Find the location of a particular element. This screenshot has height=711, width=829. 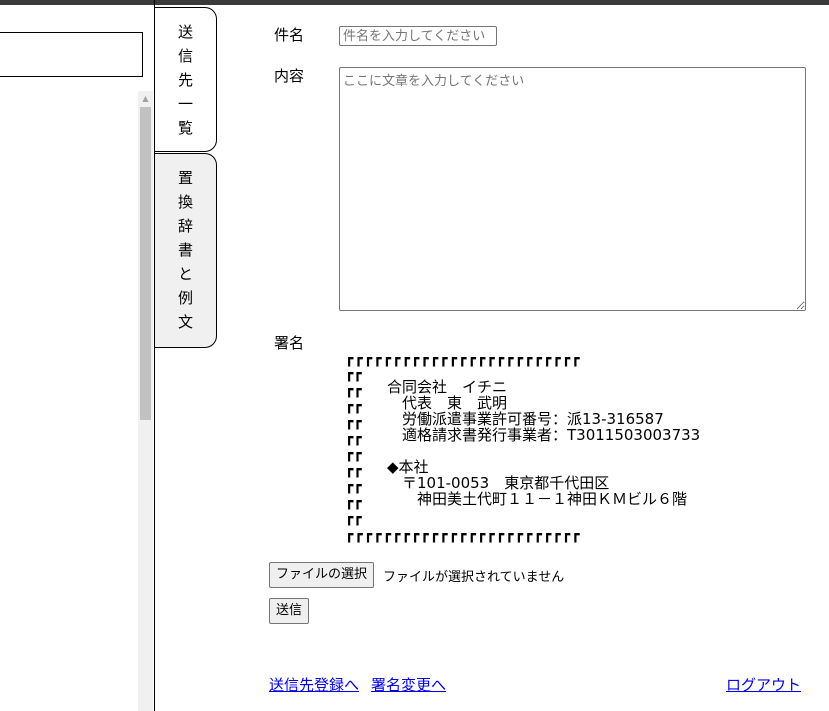

tab-dictionary-and-examples: 置換辞書と例文 is located at coordinates (186, 250).